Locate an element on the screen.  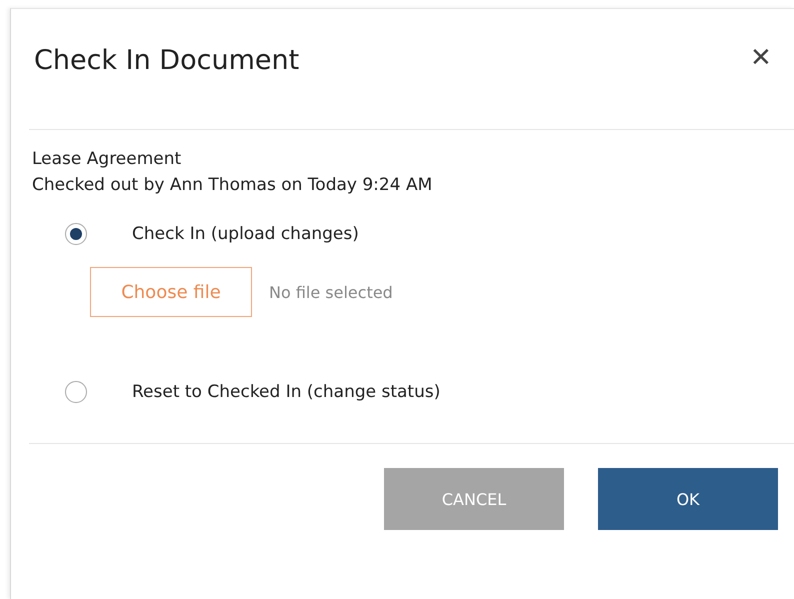
file-status: No file selected is located at coordinates (331, 292).